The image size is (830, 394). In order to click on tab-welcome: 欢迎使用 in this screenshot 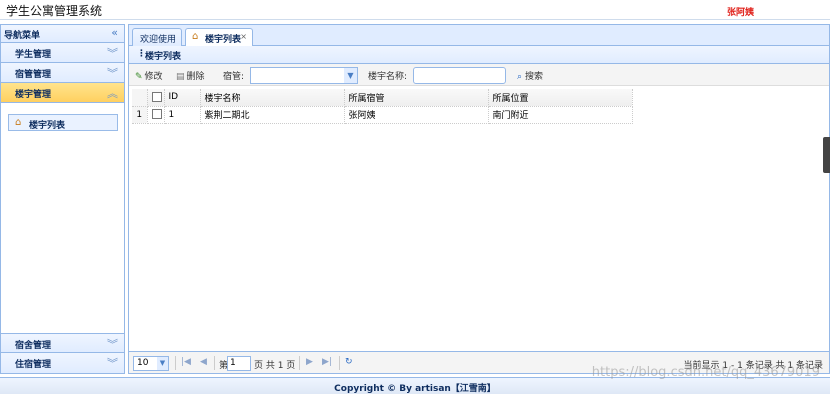, I will do `click(157, 37)`.